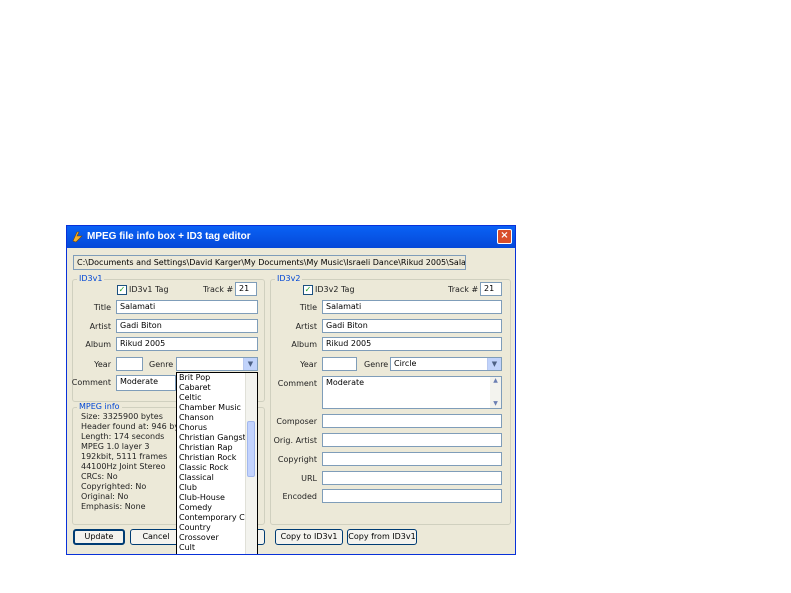  I want to click on id3v2-title-label: Title, so click(308, 307).